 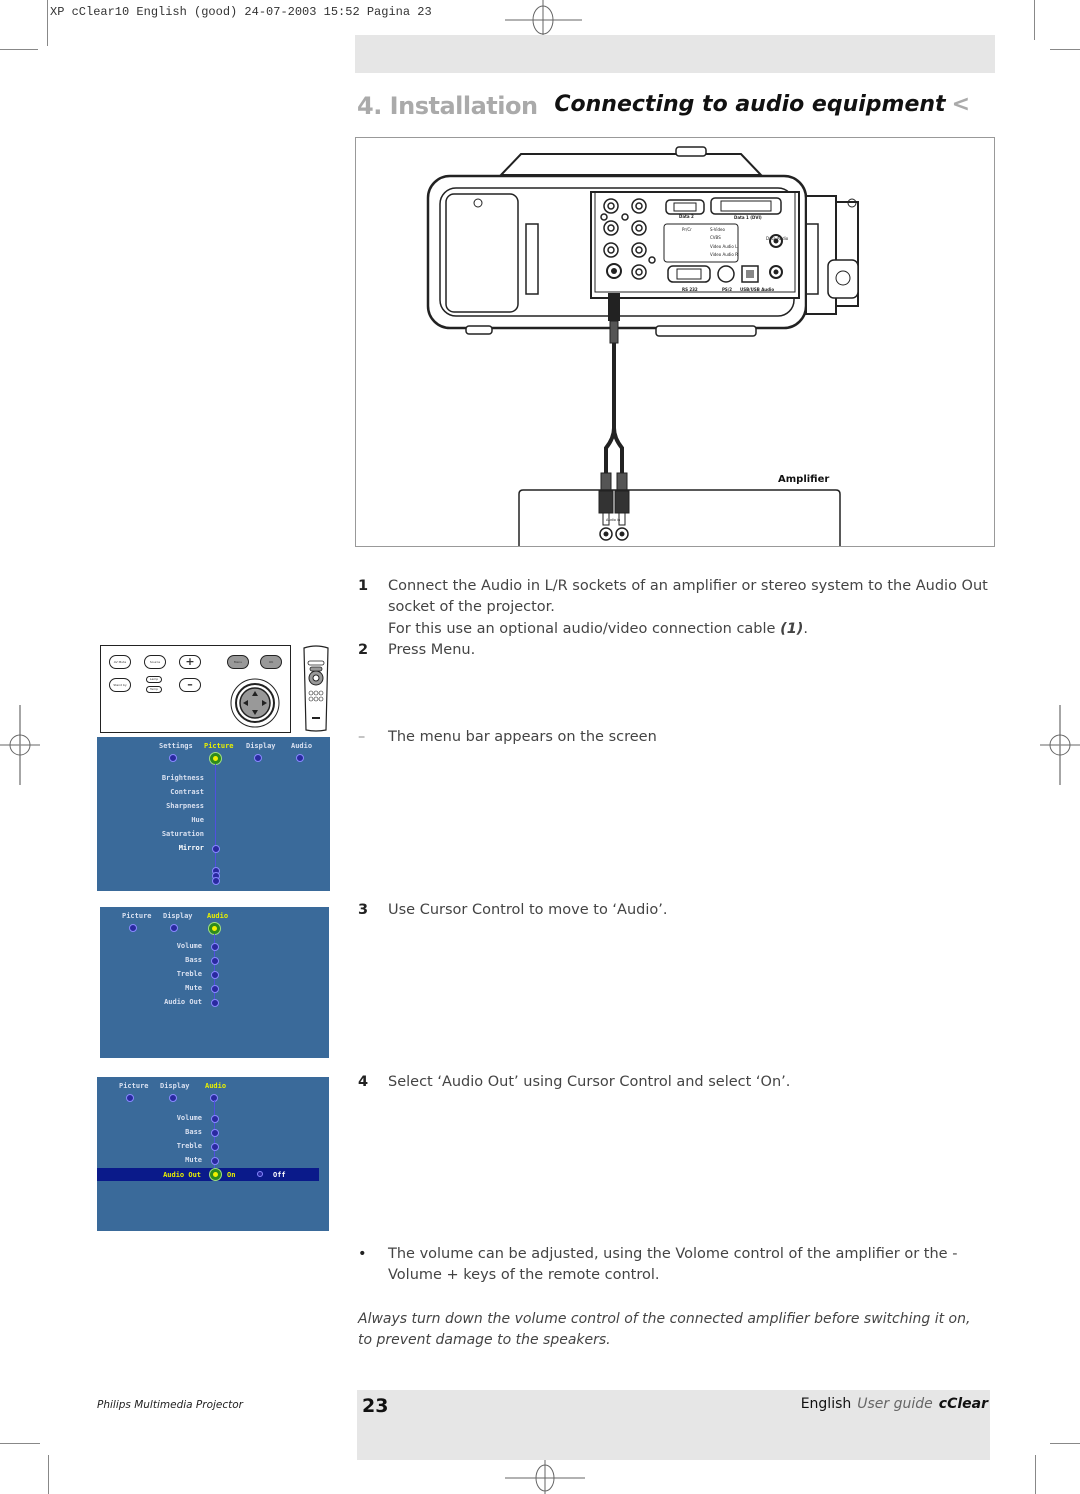 I want to click on step-text: The menu bar appears on the screen, so click(x=522, y=737).